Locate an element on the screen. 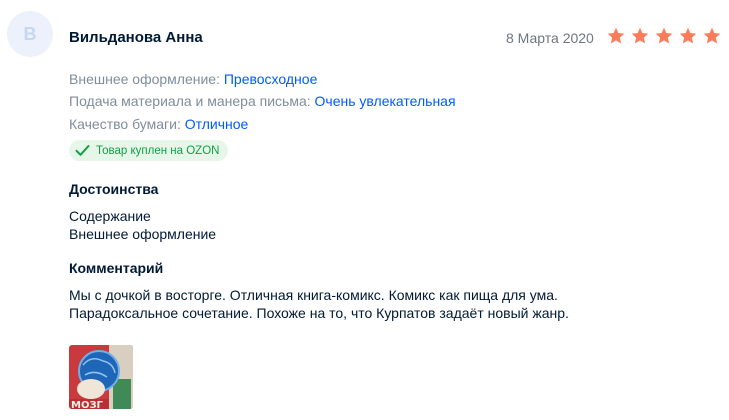 This screenshot has width=729, height=420. param-label: Качество бумаги: is located at coordinates (125, 124).